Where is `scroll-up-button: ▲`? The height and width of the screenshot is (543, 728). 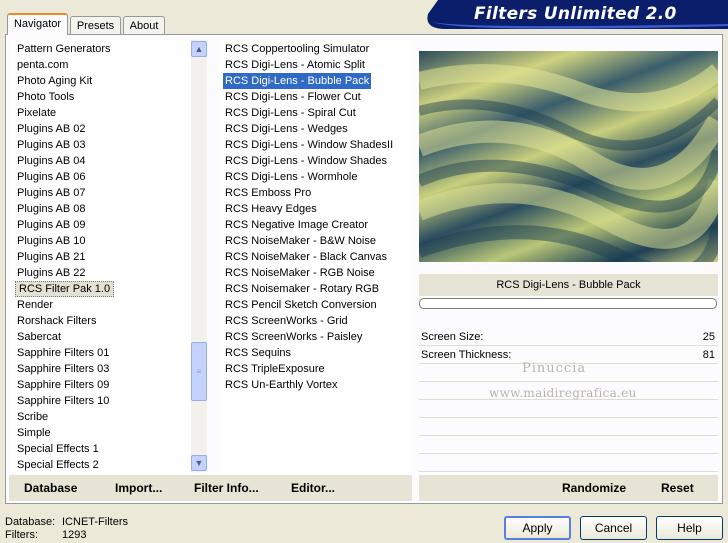 scroll-up-button: ▲ is located at coordinates (199, 49).